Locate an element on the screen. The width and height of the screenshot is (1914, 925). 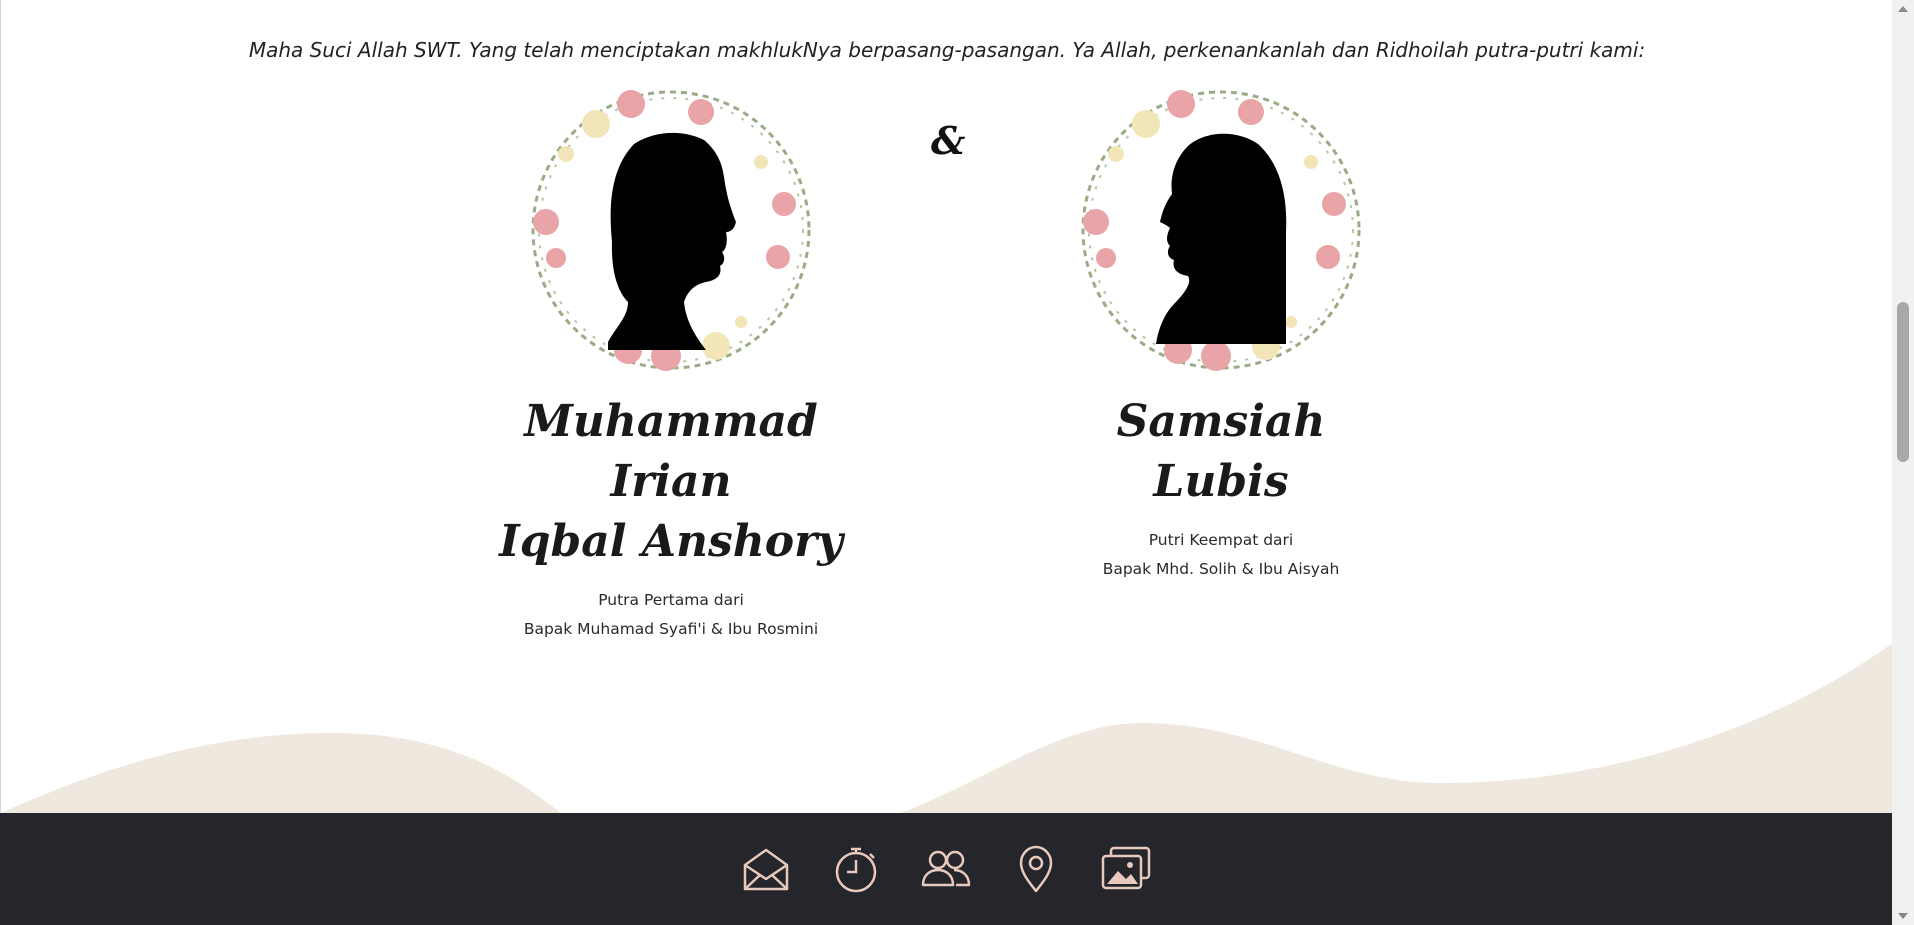
groom-name-line-2: Iqbal Anshory is located at coordinates (671, 541).